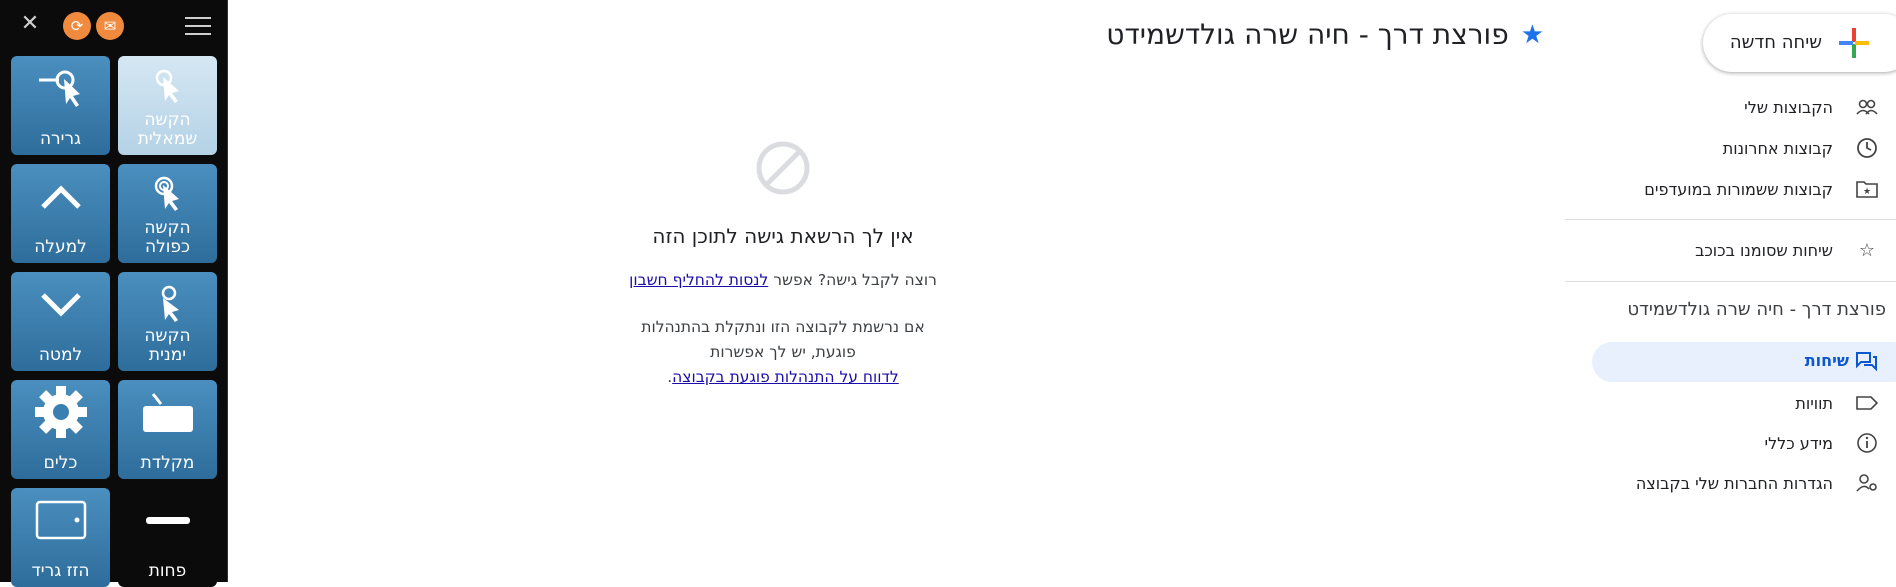 This screenshot has width=1896, height=587. Describe the element at coordinates (110, 26) in the screenshot. I see `mail-icon: ✉` at that location.